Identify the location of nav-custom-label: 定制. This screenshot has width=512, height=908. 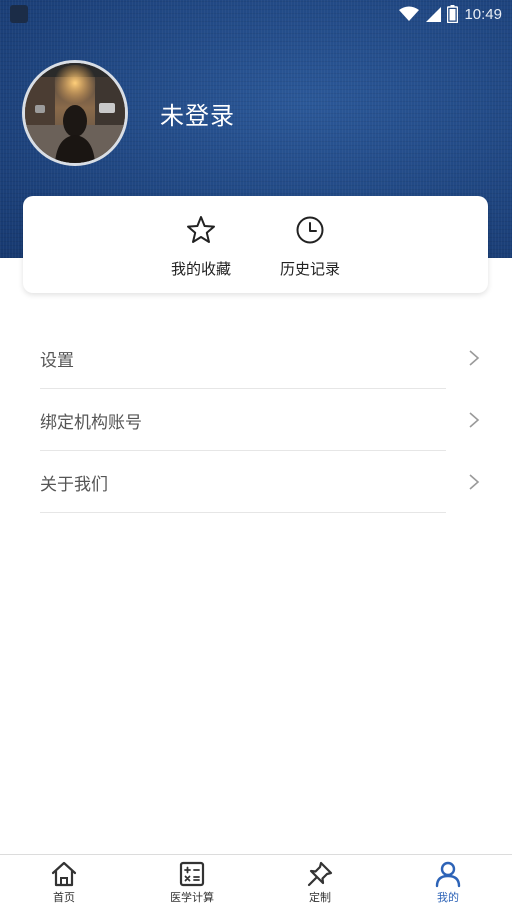
(320, 897).